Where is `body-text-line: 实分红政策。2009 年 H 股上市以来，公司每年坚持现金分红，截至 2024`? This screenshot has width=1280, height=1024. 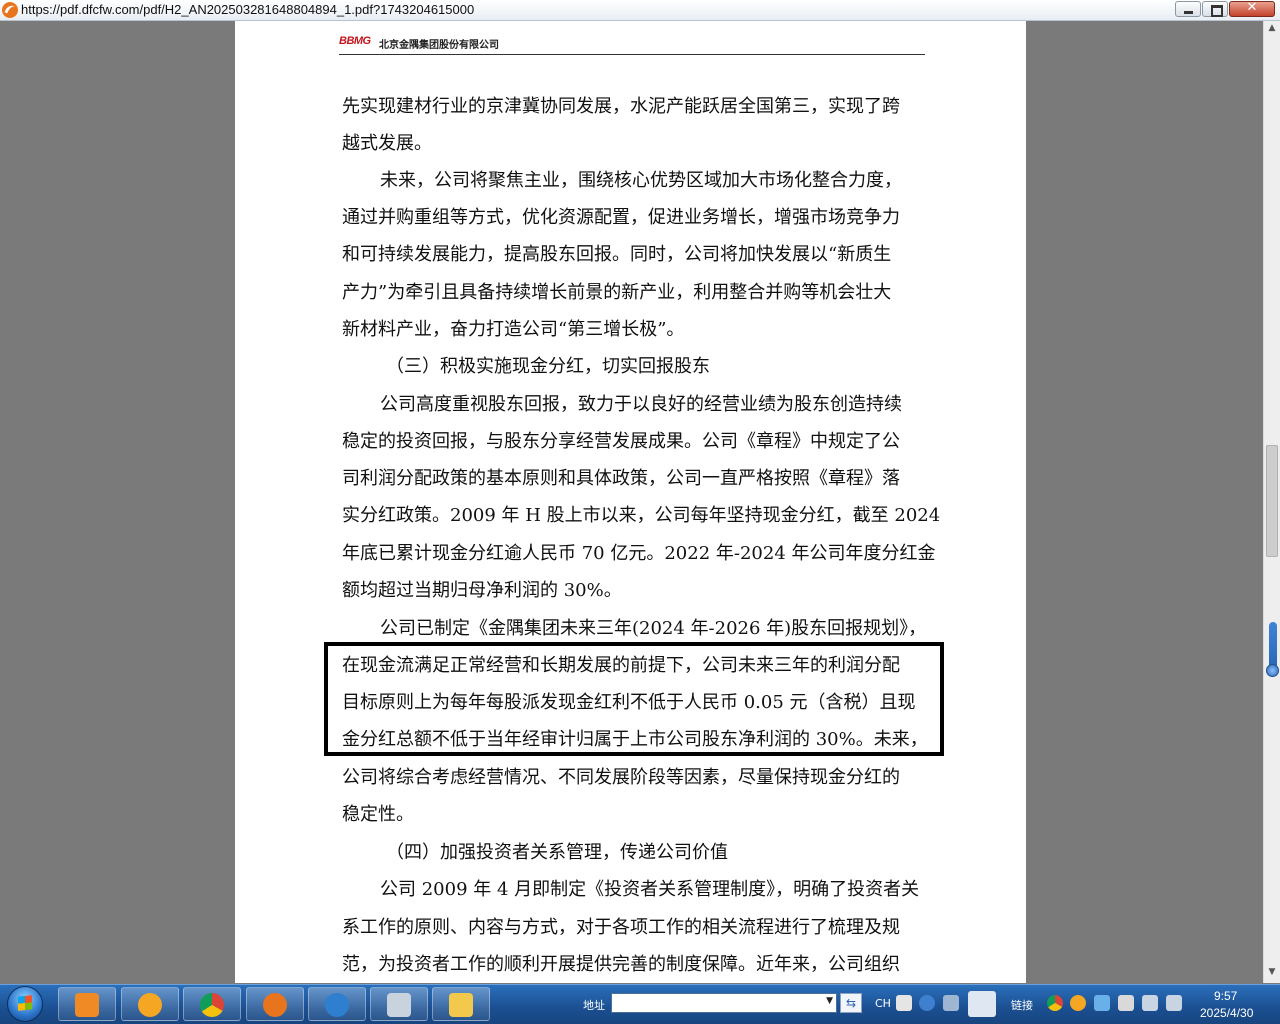 body-text-line: 实分红政策。2009 年 H 股上市以来，公司每年坚持现金分红，截至 2024 is located at coordinates (641, 515).